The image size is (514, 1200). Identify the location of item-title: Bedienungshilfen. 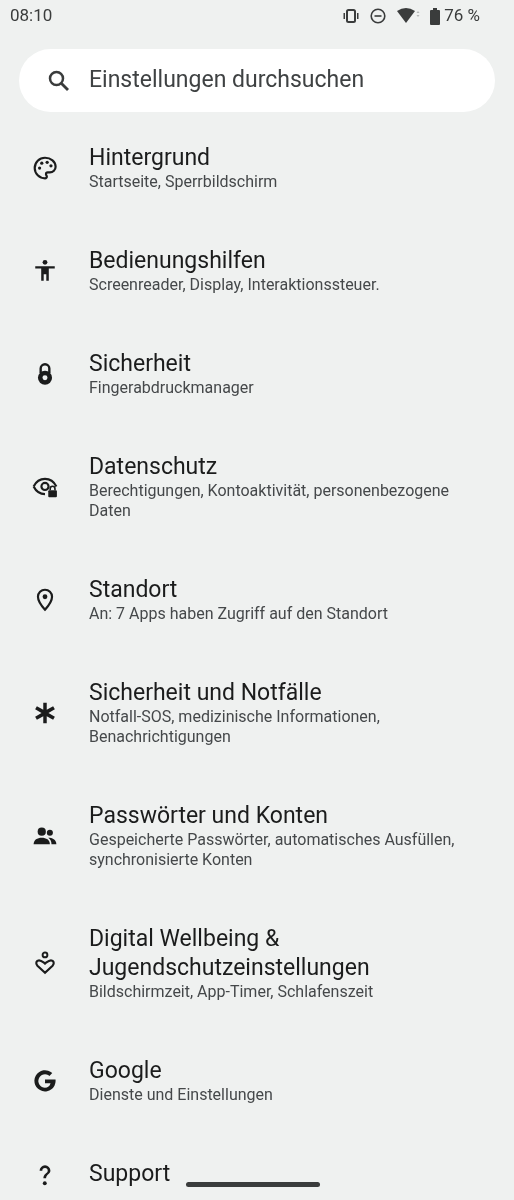
(178, 260).